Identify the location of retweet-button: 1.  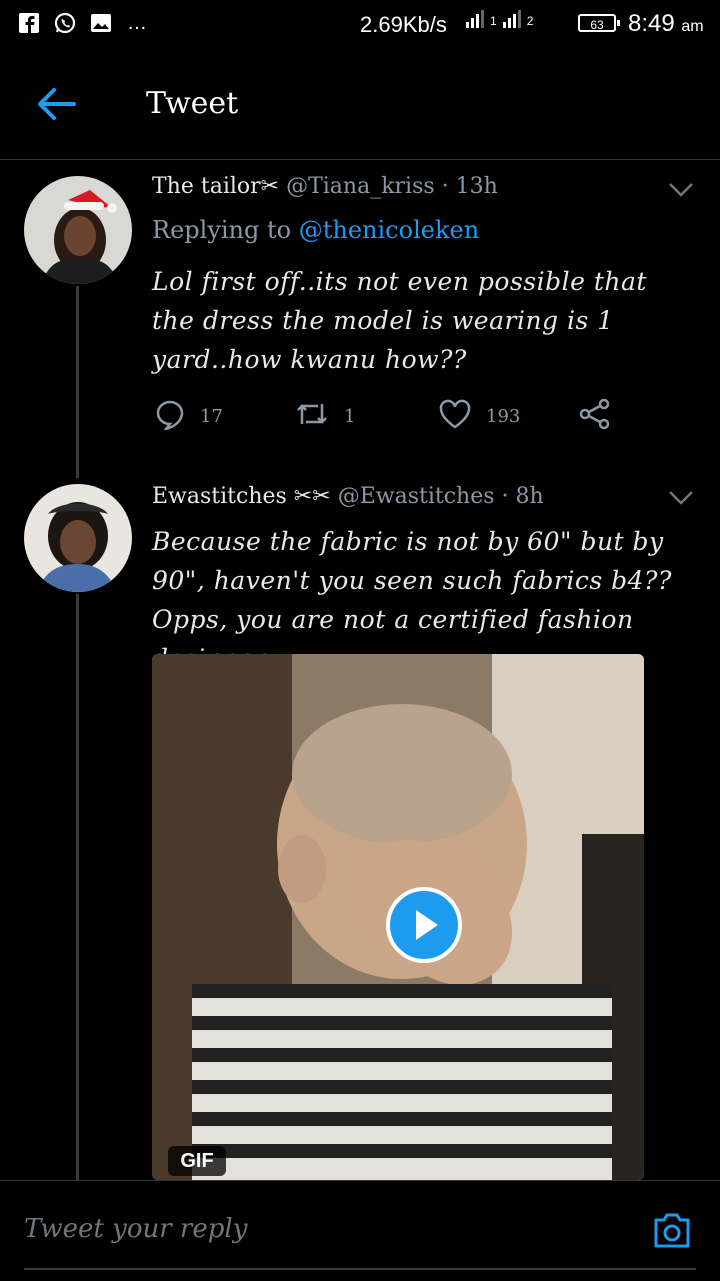
(324, 416).